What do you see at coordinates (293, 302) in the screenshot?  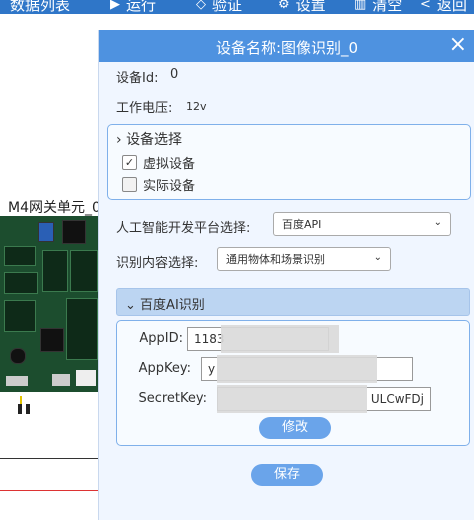 I see `baidu-ai-section-header: ⌄ 百度AI识别` at bounding box center [293, 302].